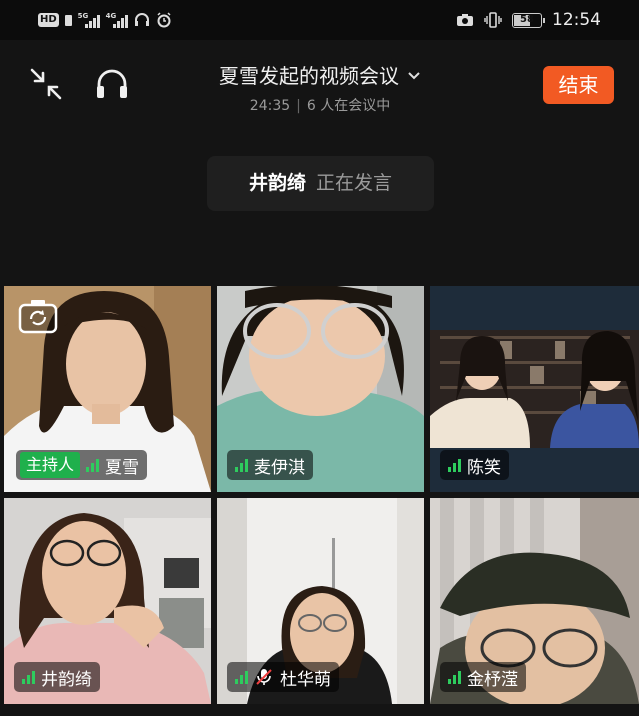 The width and height of the screenshot is (639, 716). I want to click on battery-level: 58, so click(527, 19).